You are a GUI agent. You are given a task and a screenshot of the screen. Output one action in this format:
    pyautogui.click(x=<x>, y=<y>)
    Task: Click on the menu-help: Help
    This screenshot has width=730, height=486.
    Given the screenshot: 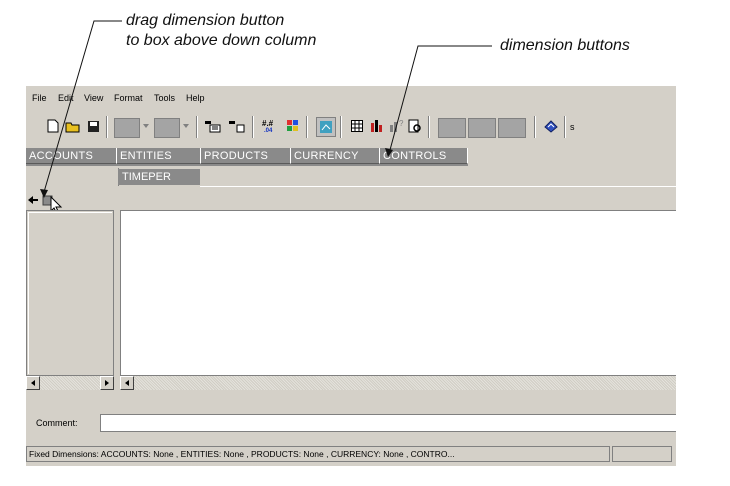 What is the action you would take?
    pyautogui.click(x=195, y=98)
    